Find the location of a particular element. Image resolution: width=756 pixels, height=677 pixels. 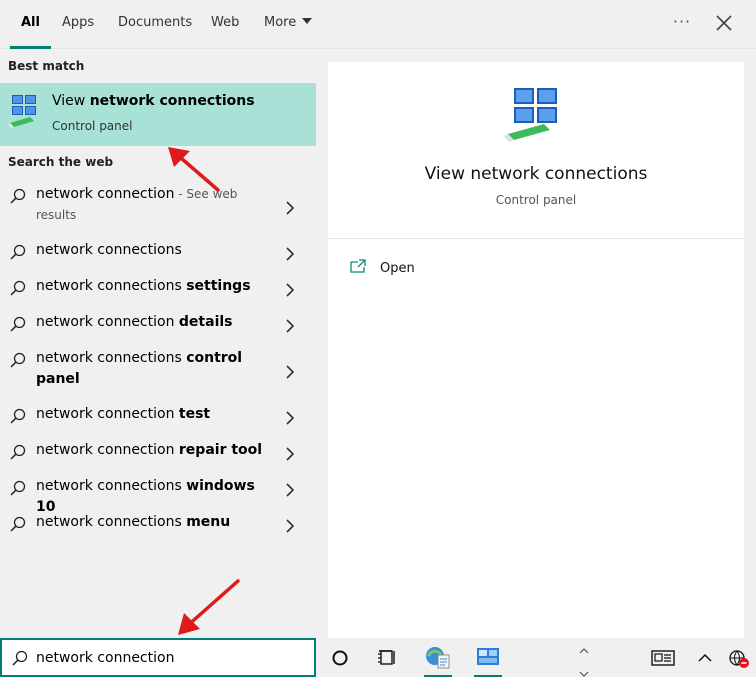

web-result-text: network connections menu is located at coordinates (133, 522).